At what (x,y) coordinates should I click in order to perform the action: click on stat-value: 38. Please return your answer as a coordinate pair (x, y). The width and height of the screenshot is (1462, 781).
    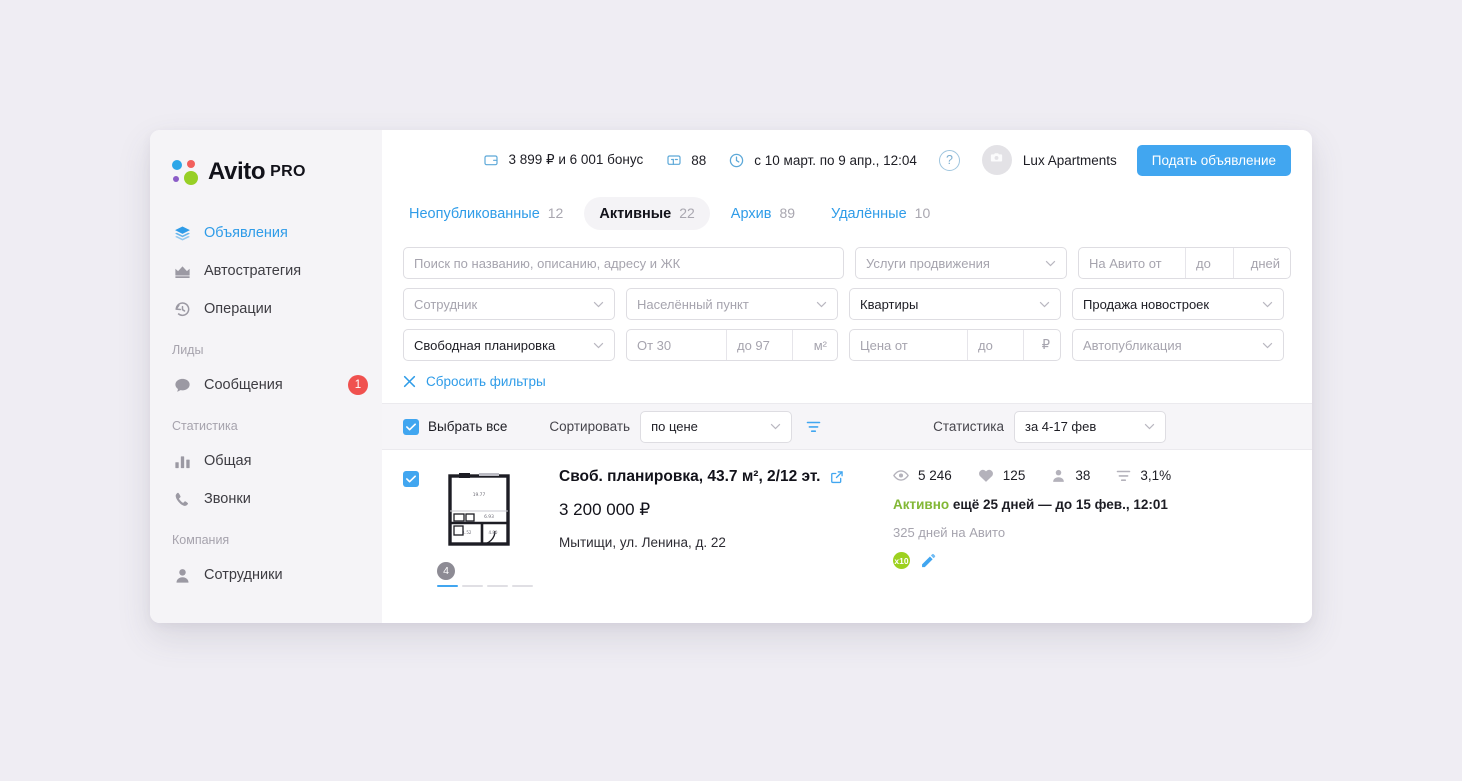
    Looking at the image, I should click on (1083, 475).